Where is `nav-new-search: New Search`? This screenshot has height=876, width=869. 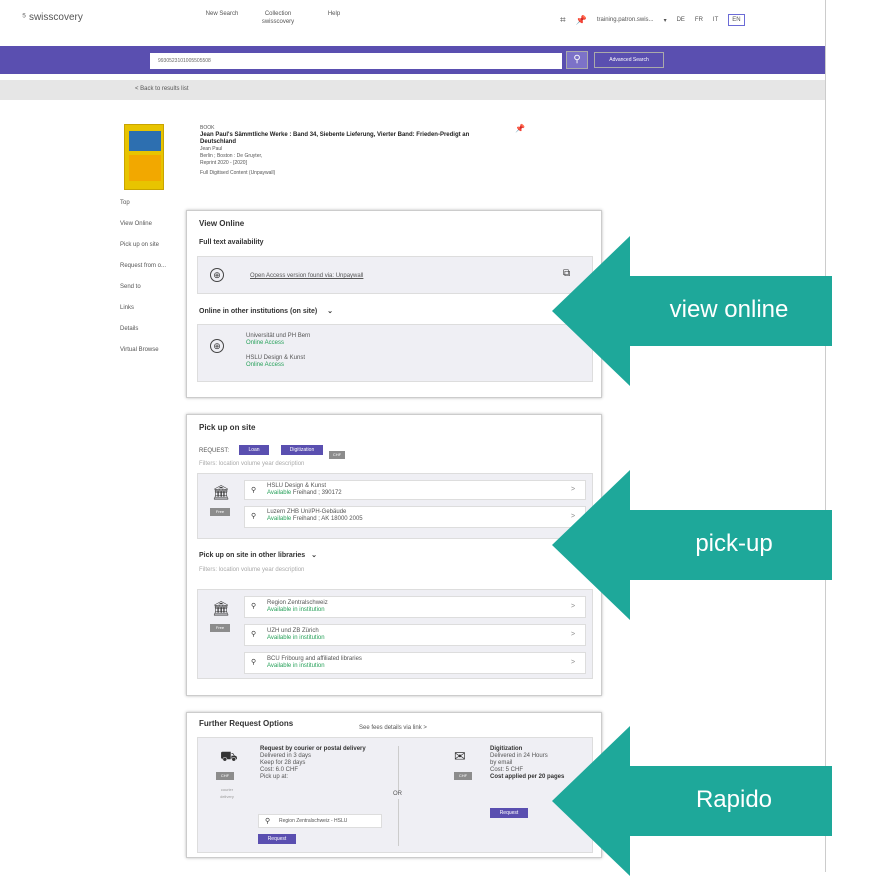 nav-new-search: New Search is located at coordinates (222, 18).